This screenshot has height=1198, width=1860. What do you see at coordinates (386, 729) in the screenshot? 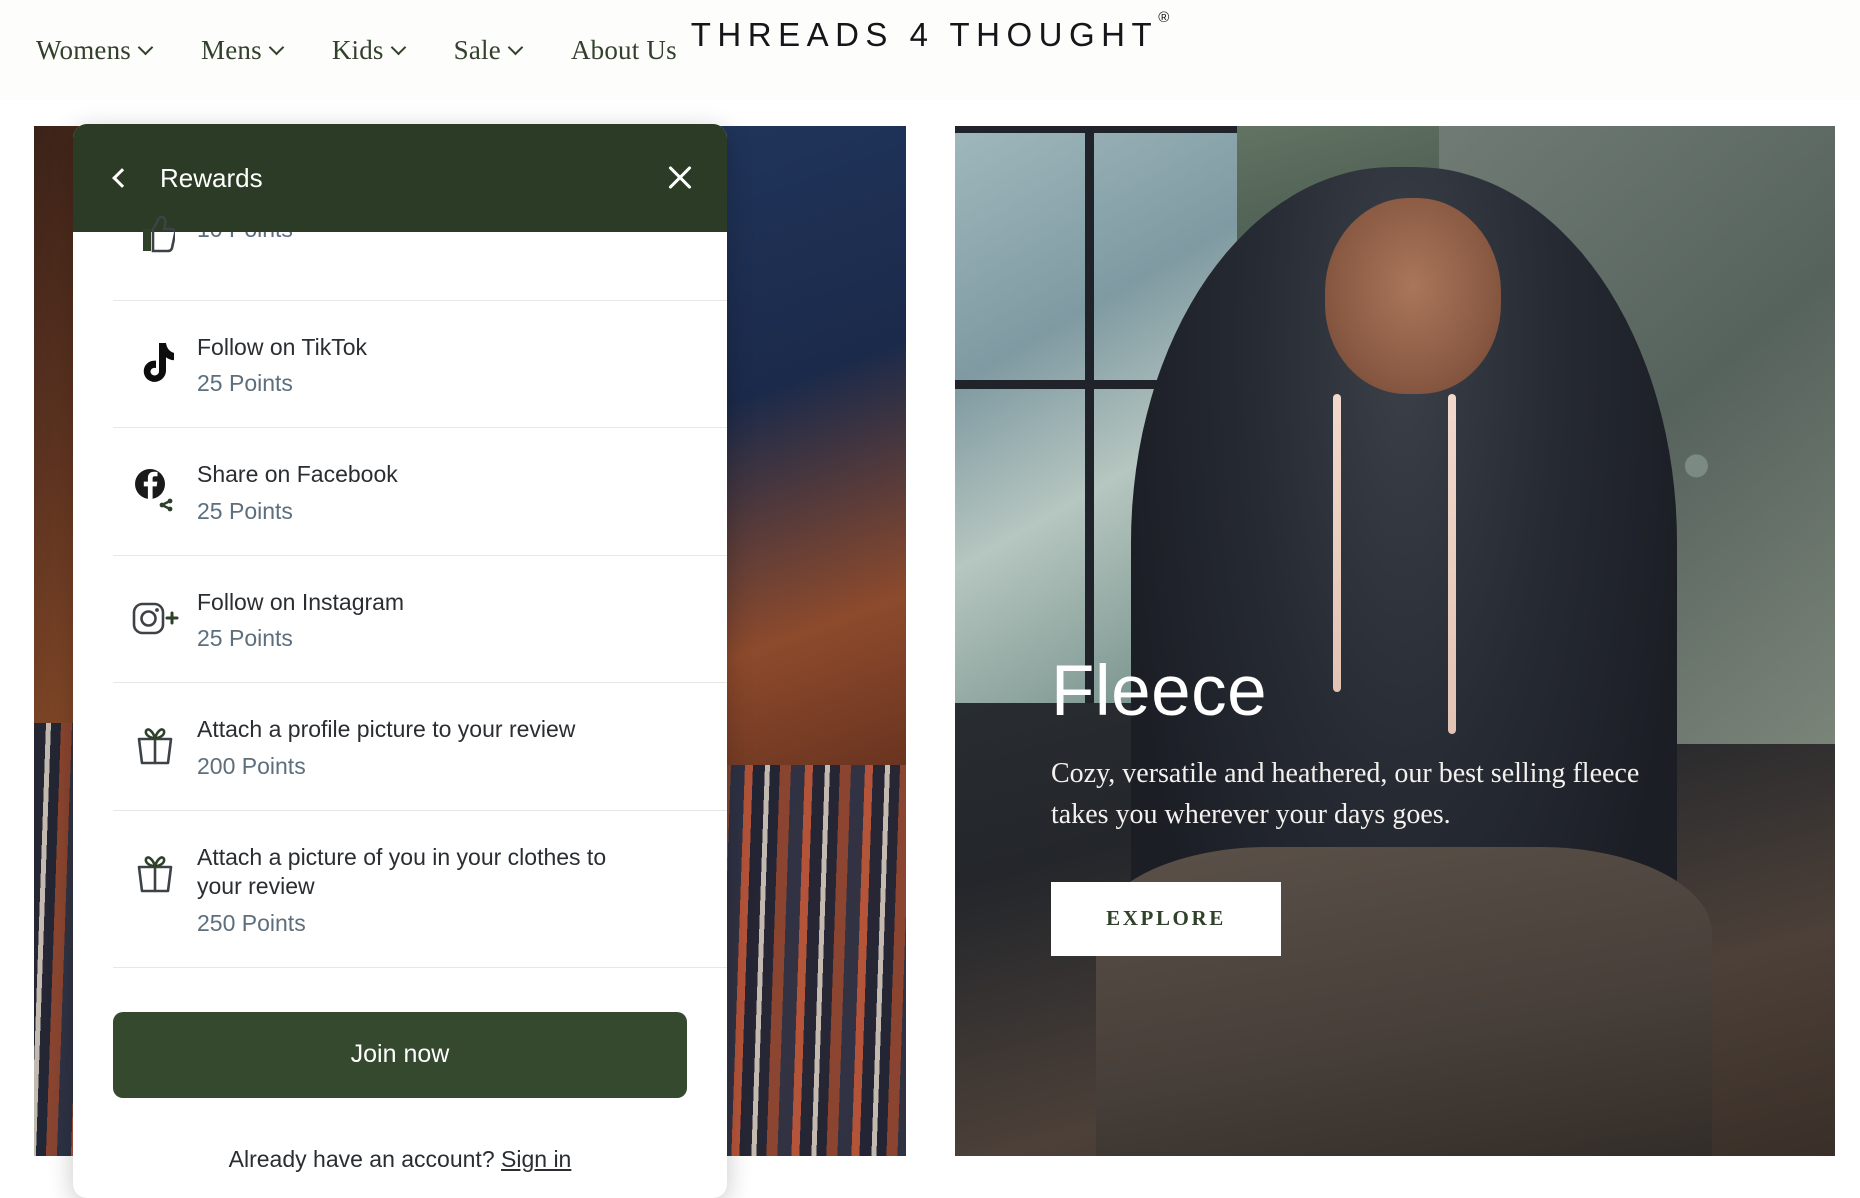
I see `reward-label: Attach a profile picture to your review` at bounding box center [386, 729].